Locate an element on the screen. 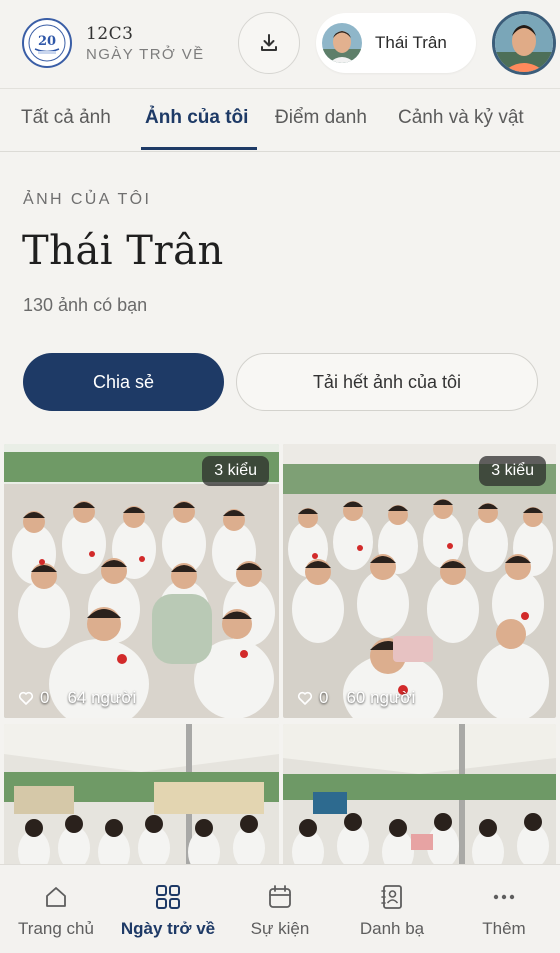  user-chip: Thái Trân is located at coordinates (396, 43).